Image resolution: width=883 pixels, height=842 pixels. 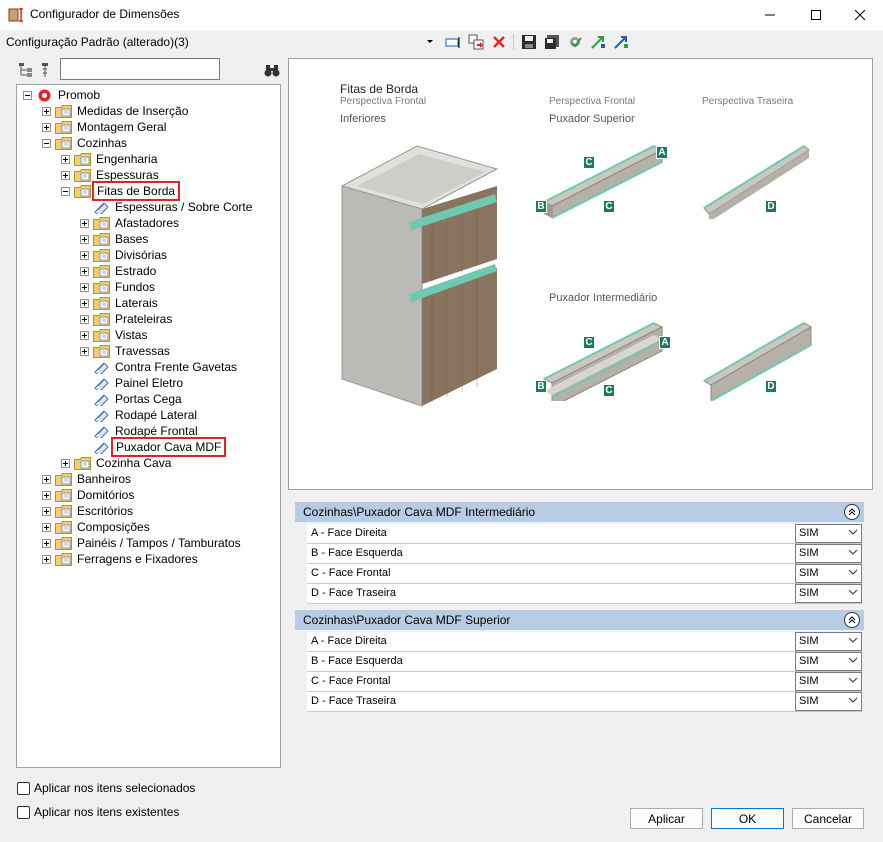 What do you see at coordinates (105, 127) in the screenshot?
I see `tree-item: Montagem Geral` at bounding box center [105, 127].